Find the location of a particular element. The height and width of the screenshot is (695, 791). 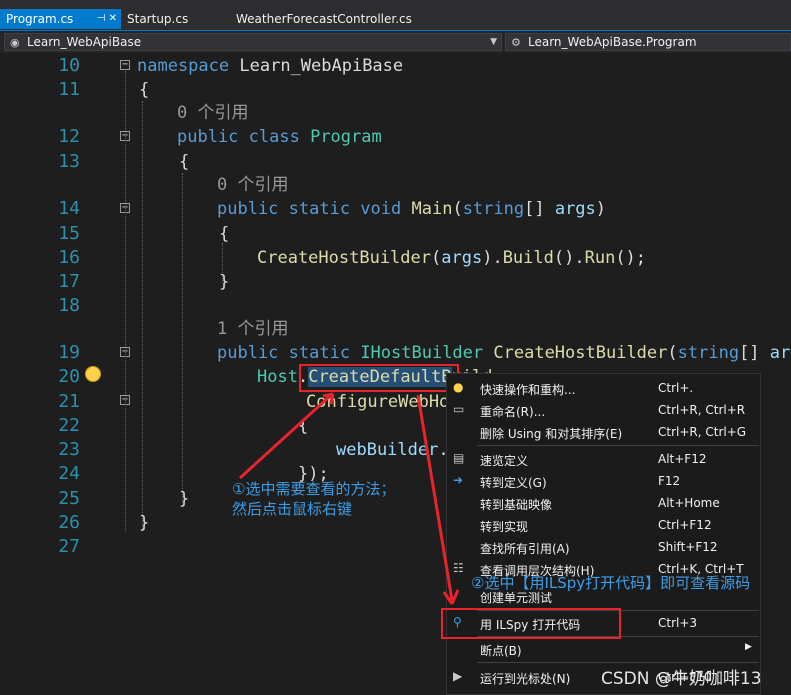

annotation-arrows is located at coordinates (349, 498).